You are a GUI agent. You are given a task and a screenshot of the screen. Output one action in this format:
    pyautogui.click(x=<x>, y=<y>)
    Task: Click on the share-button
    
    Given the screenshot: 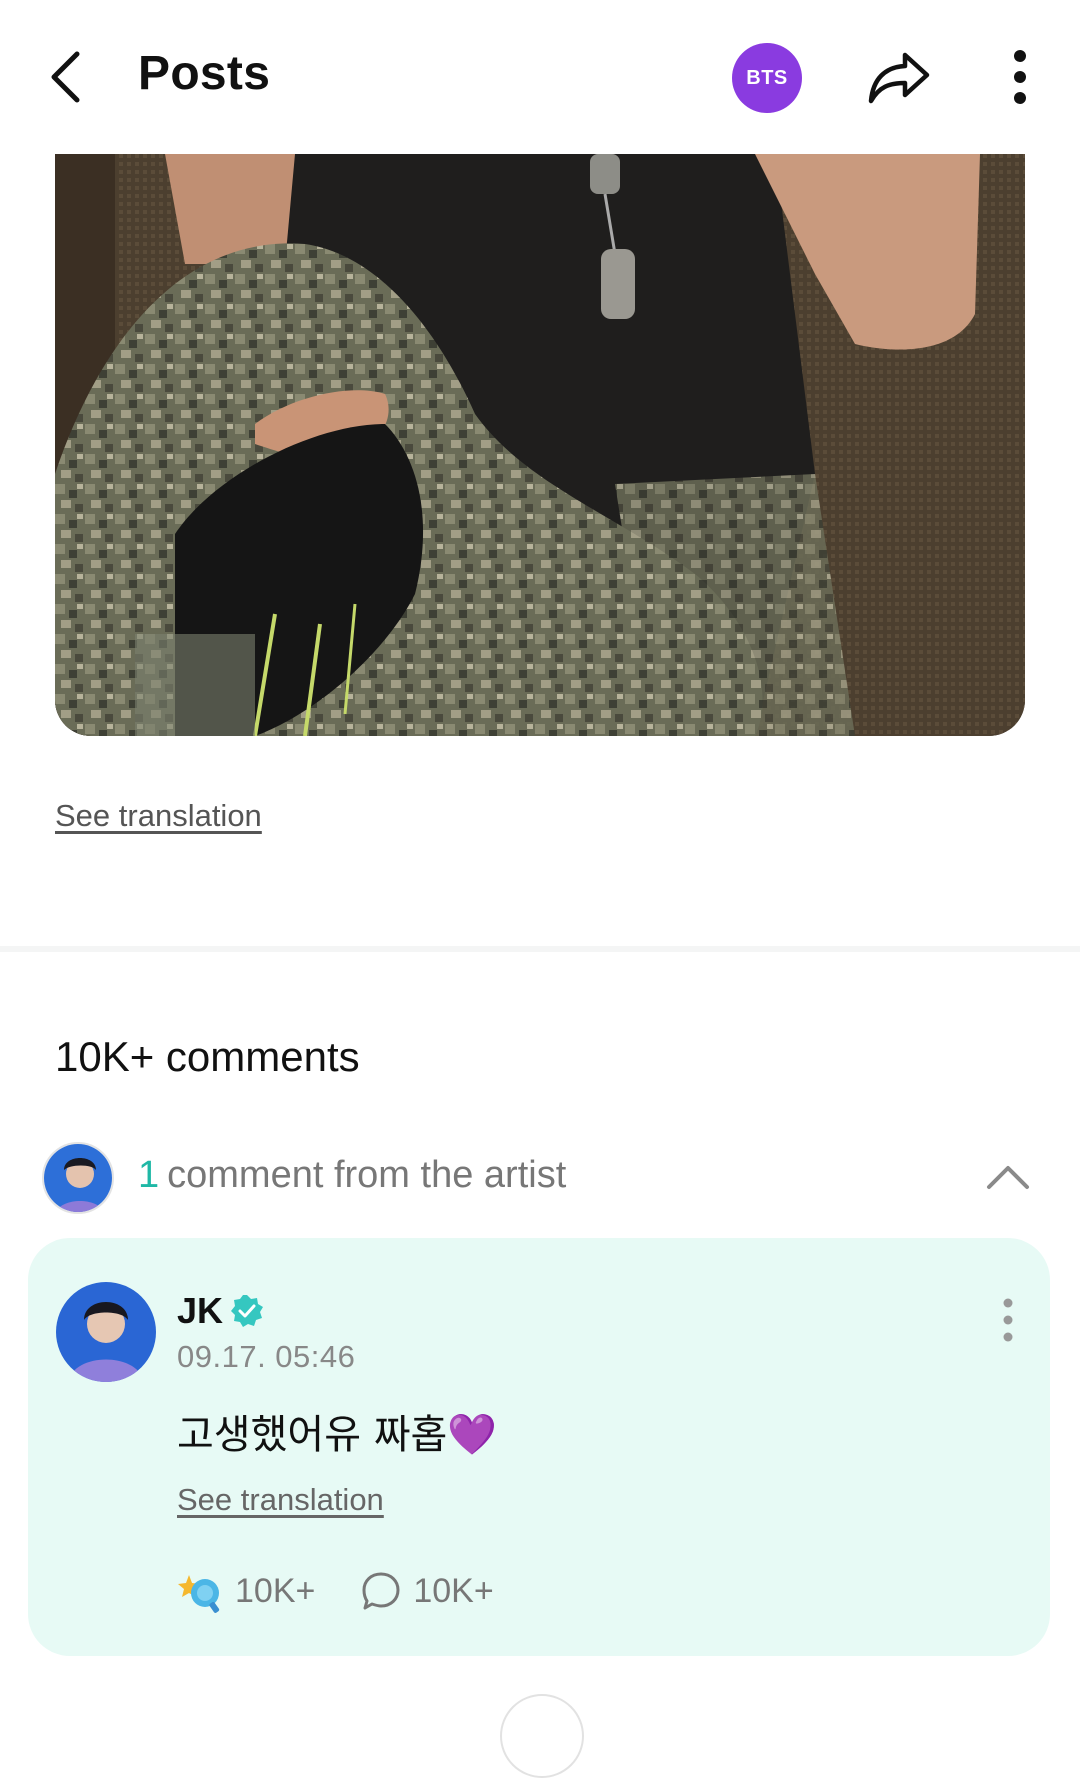 What is the action you would take?
    pyautogui.click(x=899, y=77)
    